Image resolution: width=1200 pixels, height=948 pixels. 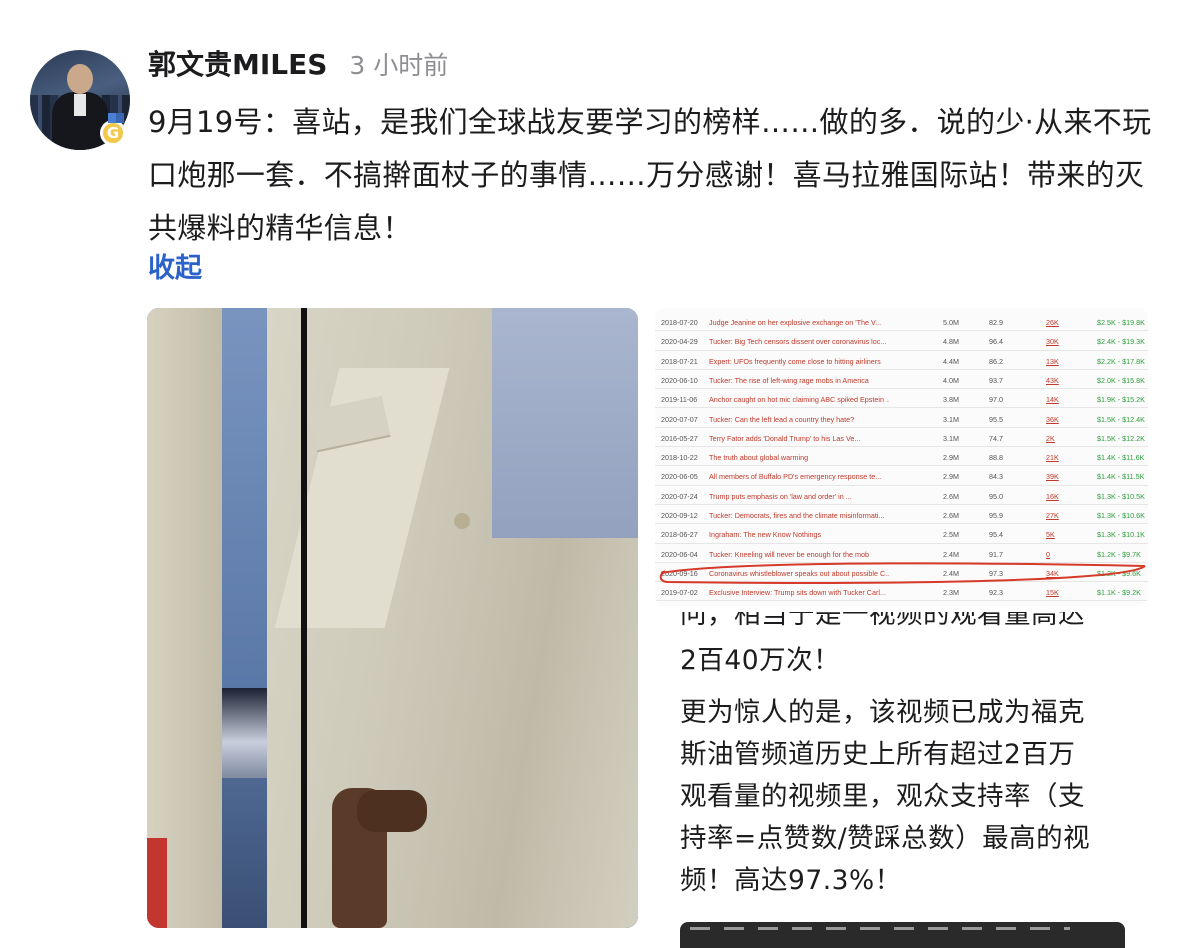 What do you see at coordinates (996, 573) in the screenshot?
I see `row-score: 97.3` at bounding box center [996, 573].